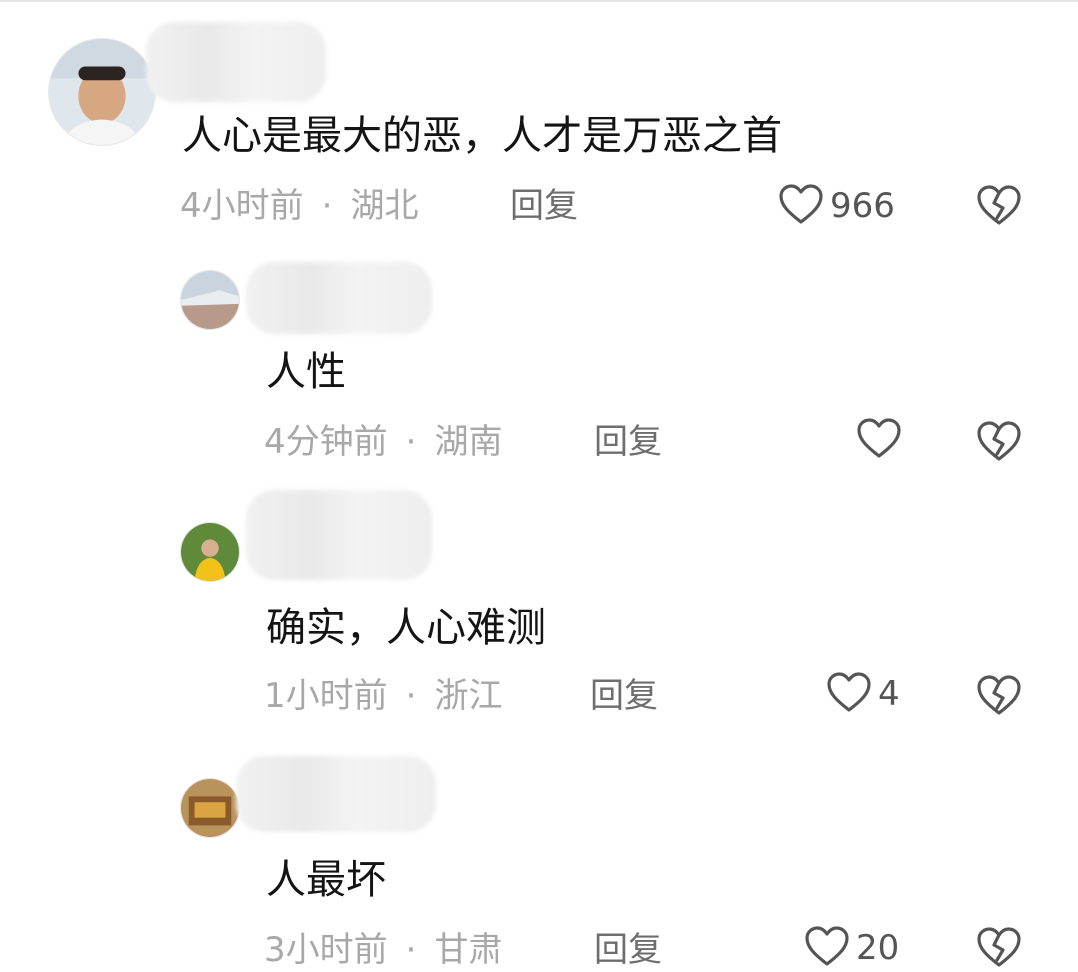 This screenshot has width=1078, height=972. Describe the element at coordinates (482, 136) in the screenshot. I see `comment-text: 人心是最大的恶，人才是万恶之首` at that location.